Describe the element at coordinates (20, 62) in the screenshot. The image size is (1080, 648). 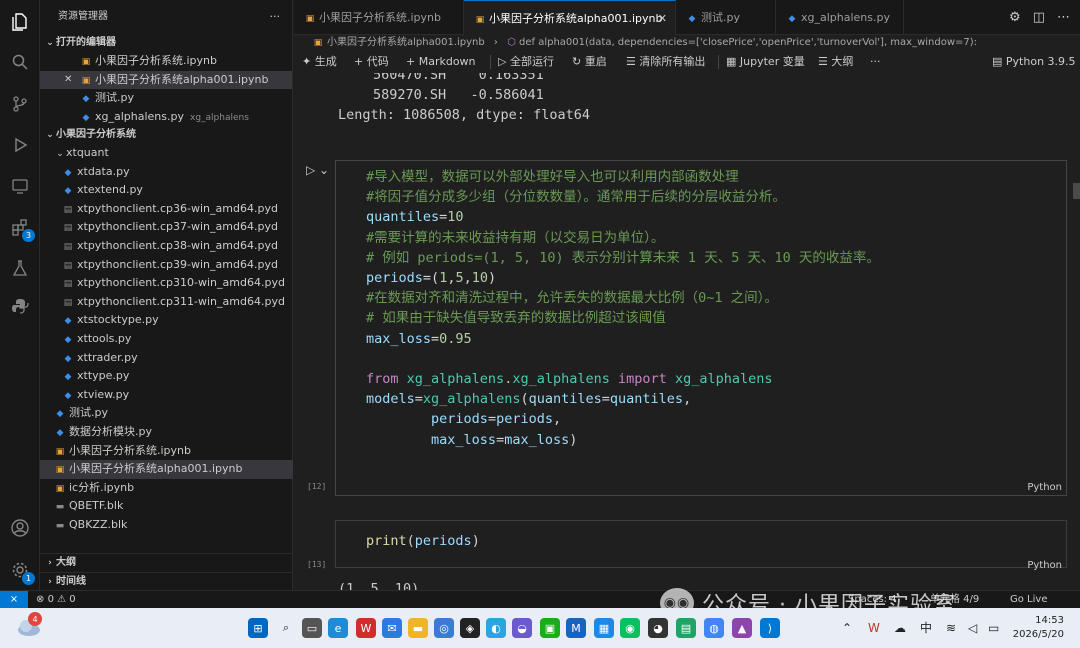
I see `search-icon` at that location.